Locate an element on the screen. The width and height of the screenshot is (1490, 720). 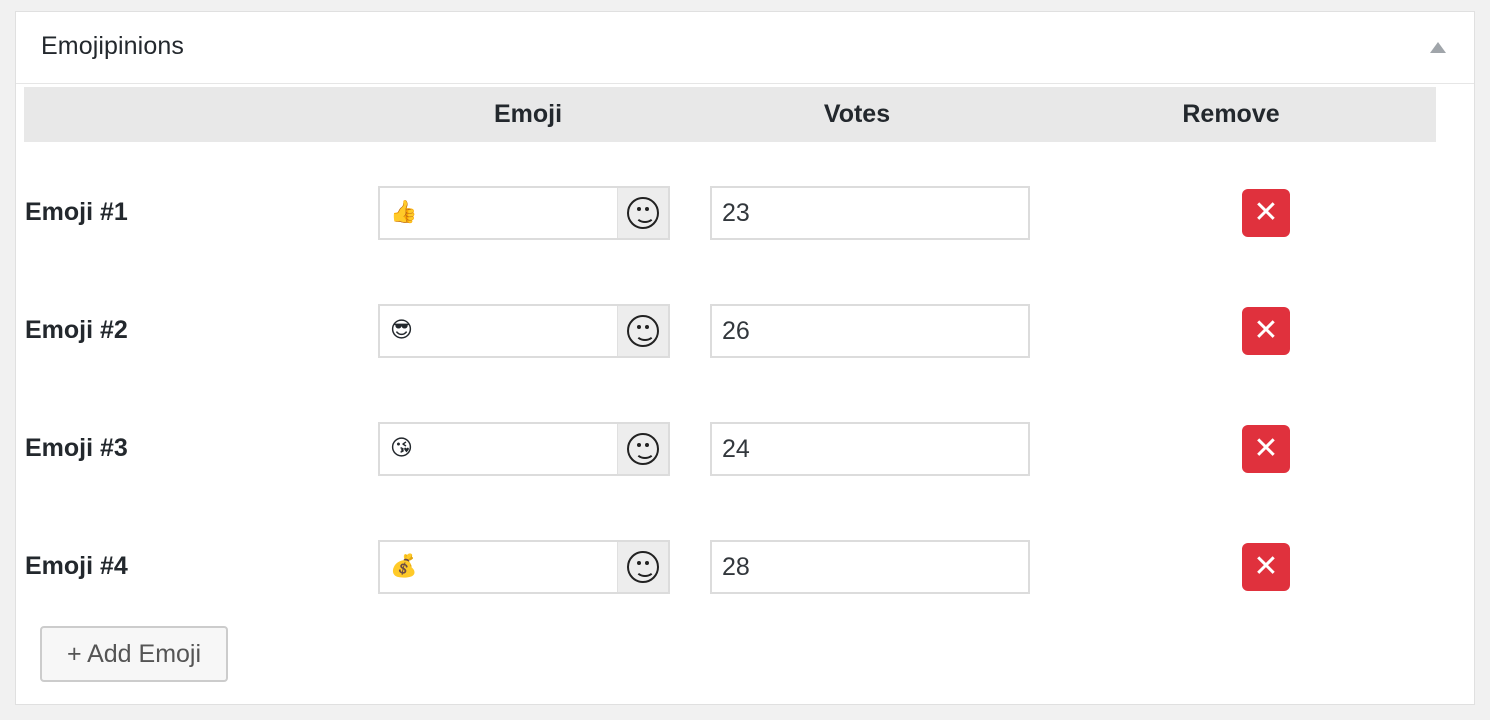
column-header-remove: Remove is located at coordinates (1231, 114).